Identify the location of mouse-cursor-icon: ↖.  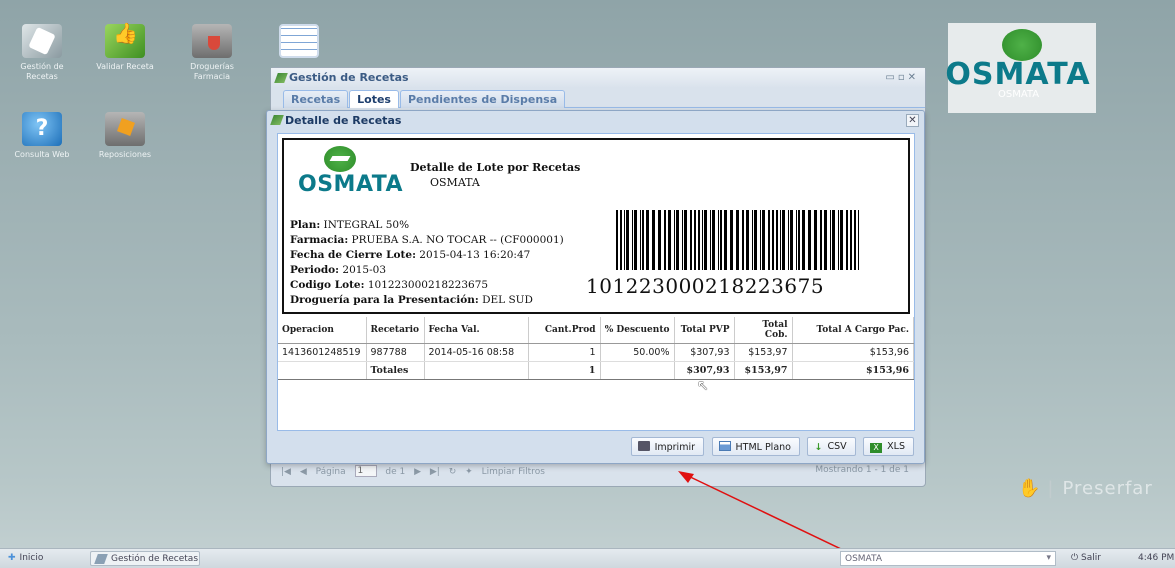
(703, 386).